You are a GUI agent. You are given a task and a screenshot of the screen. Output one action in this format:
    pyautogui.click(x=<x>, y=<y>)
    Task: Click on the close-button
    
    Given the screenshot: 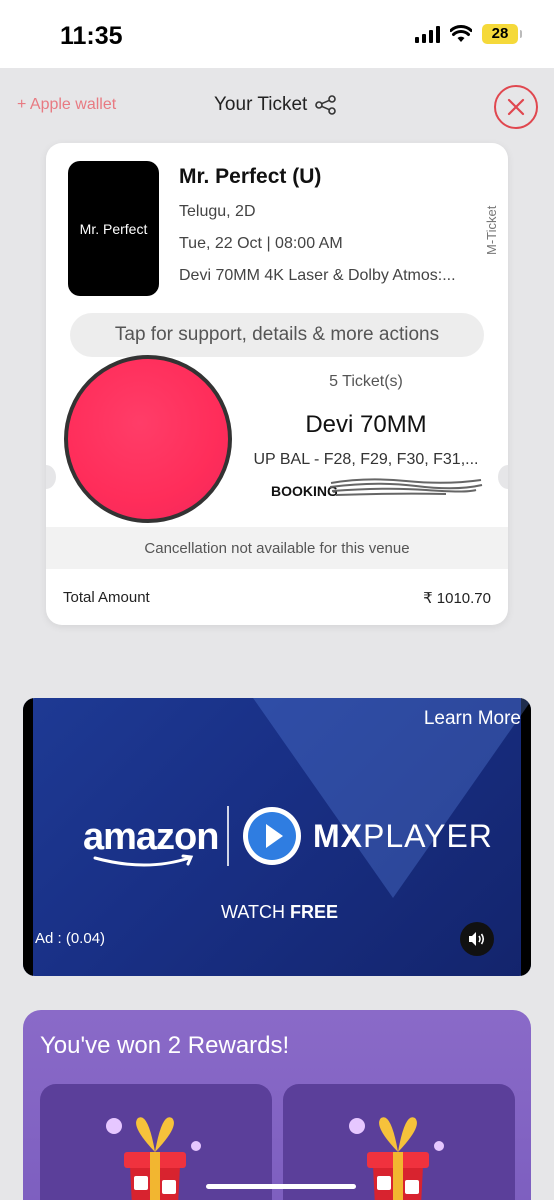 What is the action you would take?
    pyautogui.click(x=516, y=107)
    